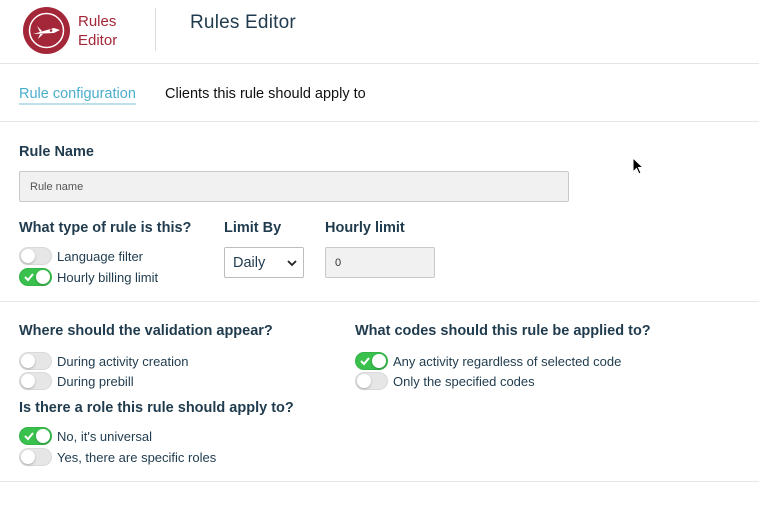 The width and height of the screenshot is (759, 516). I want to click on bottom-divider, so click(379, 481).